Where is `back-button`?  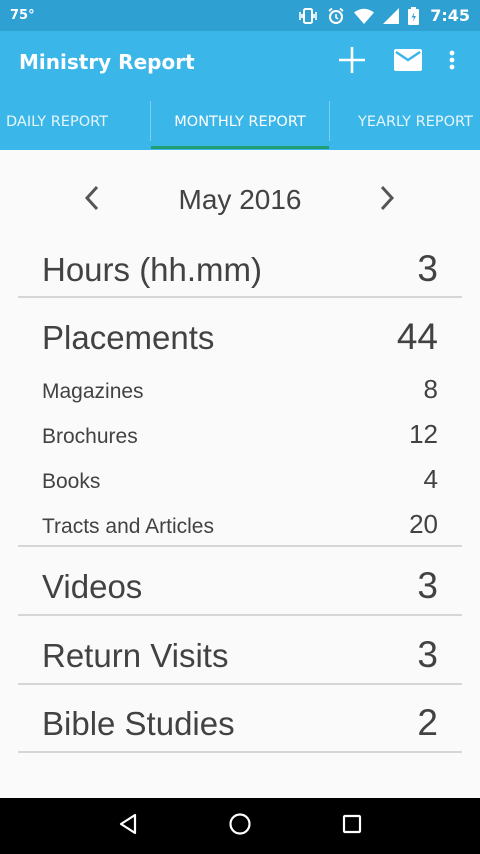
back-button is located at coordinates (128, 826).